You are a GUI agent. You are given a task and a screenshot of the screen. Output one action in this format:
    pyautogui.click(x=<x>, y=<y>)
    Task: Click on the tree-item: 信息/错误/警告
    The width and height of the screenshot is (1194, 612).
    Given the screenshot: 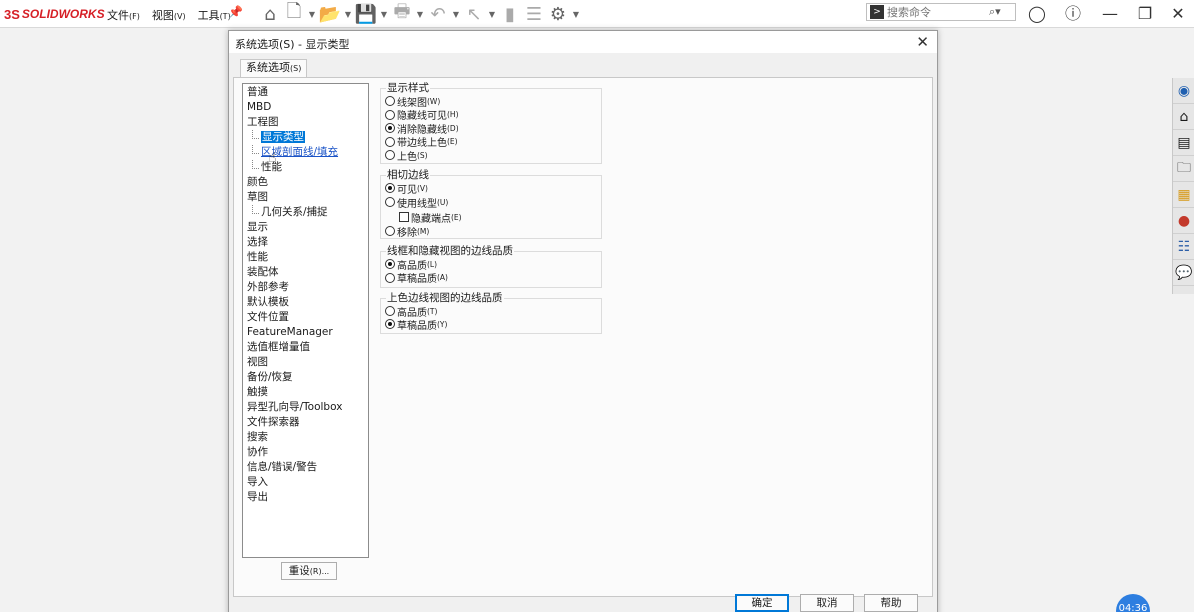 What is the action you would take?
    pyautogui.click(x=305, y=467)
    